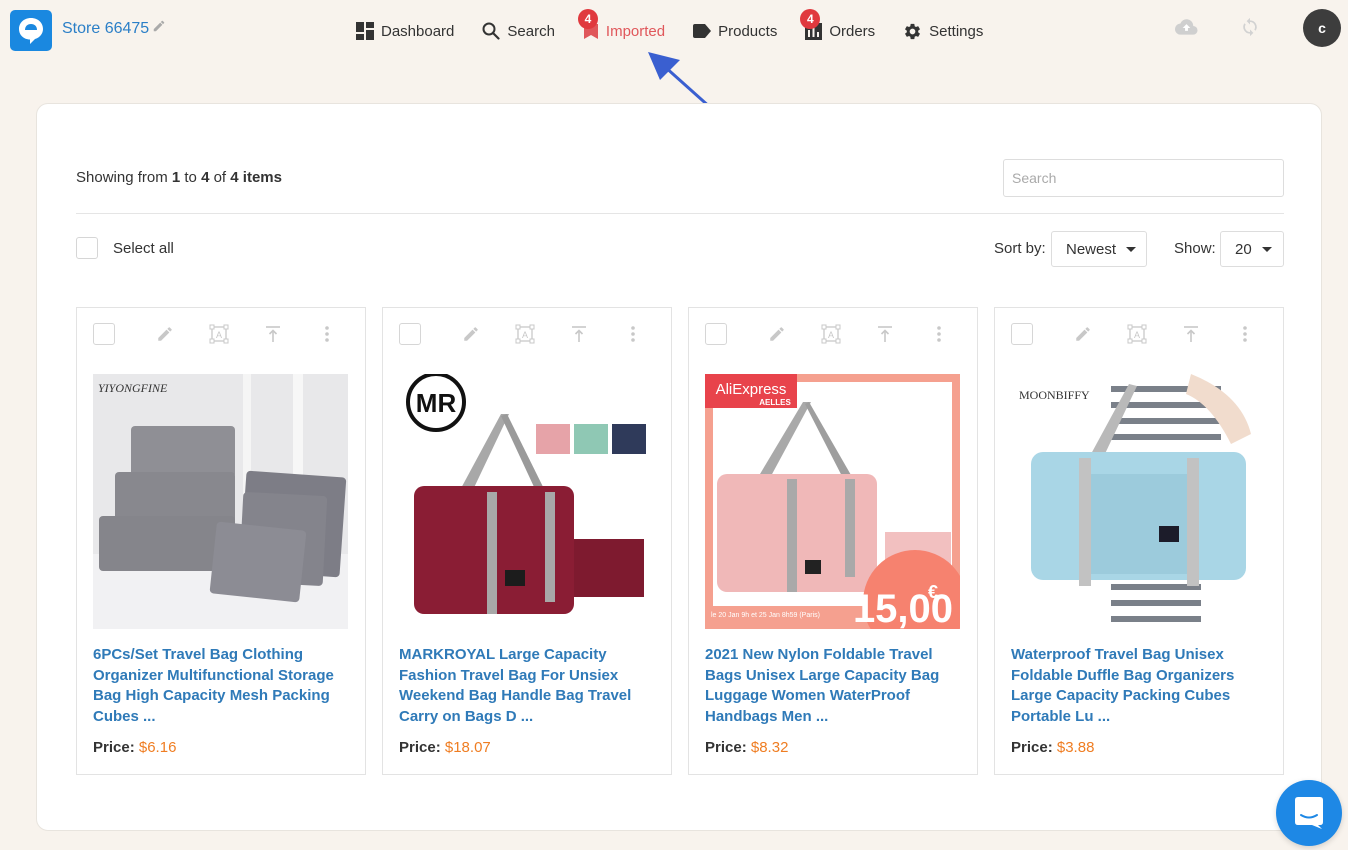 The width and height of the screenshot is (1348, 850). I want to click on select-all-checkbox, so click(87, 248).